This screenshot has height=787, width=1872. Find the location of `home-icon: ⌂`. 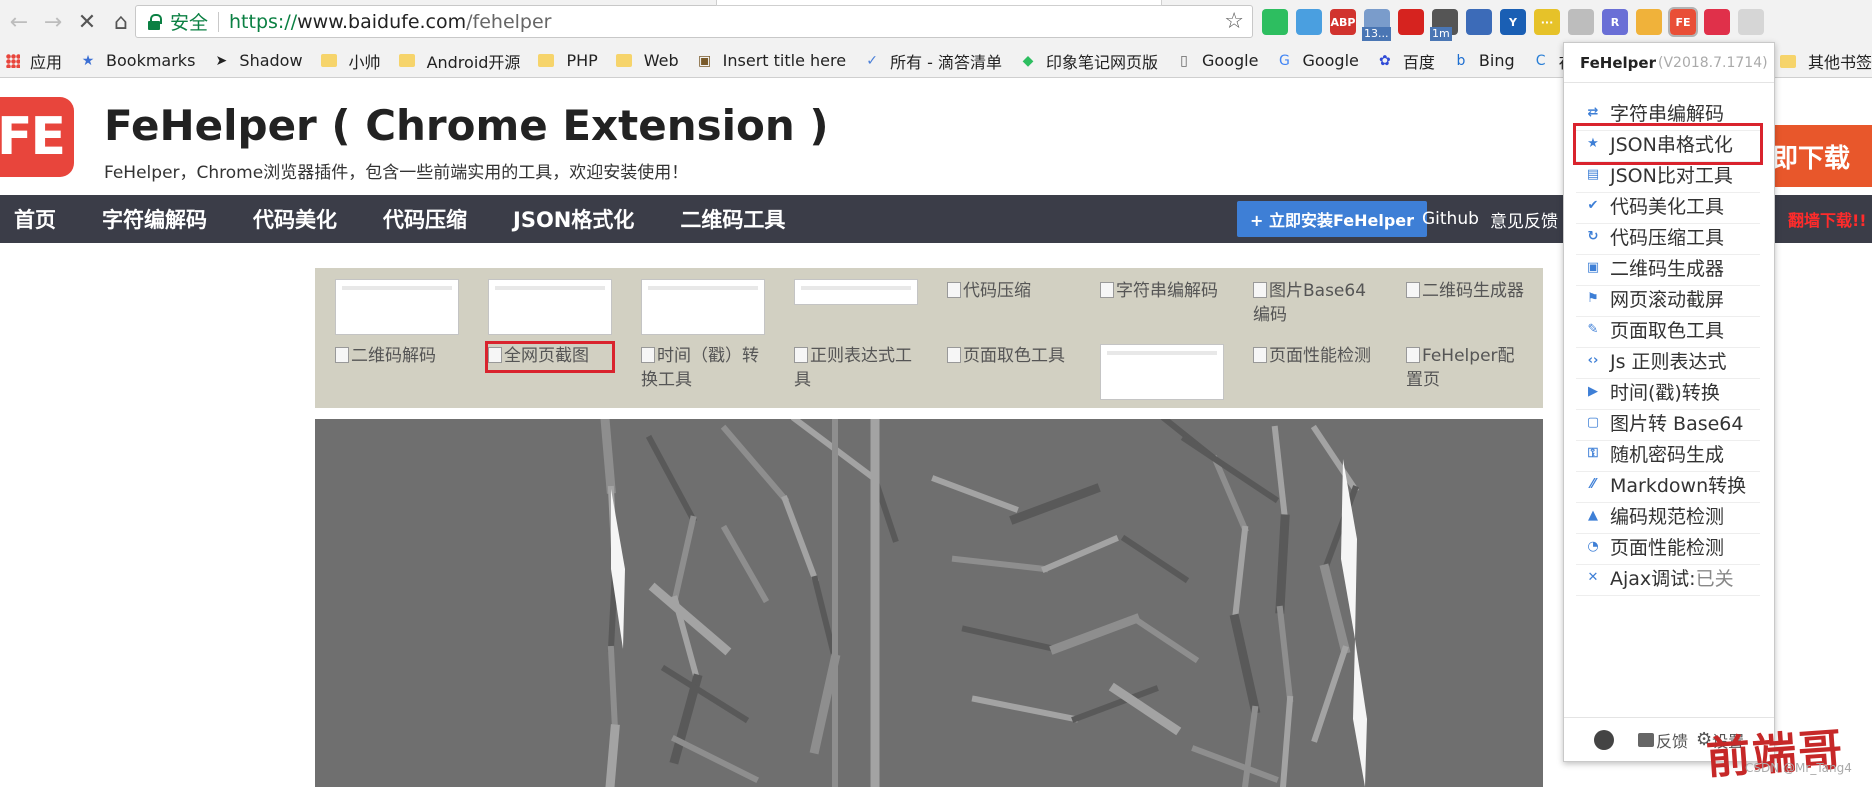

home-icon: ⌂ is located at coordinates (121, 22).